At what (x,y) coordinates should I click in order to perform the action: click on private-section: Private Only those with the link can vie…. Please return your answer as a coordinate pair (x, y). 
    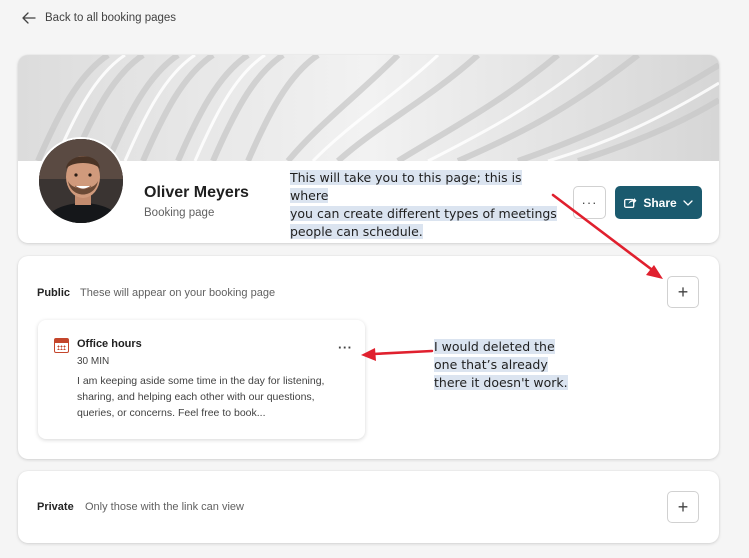
    Looking at the image, I should click on (368, 507).